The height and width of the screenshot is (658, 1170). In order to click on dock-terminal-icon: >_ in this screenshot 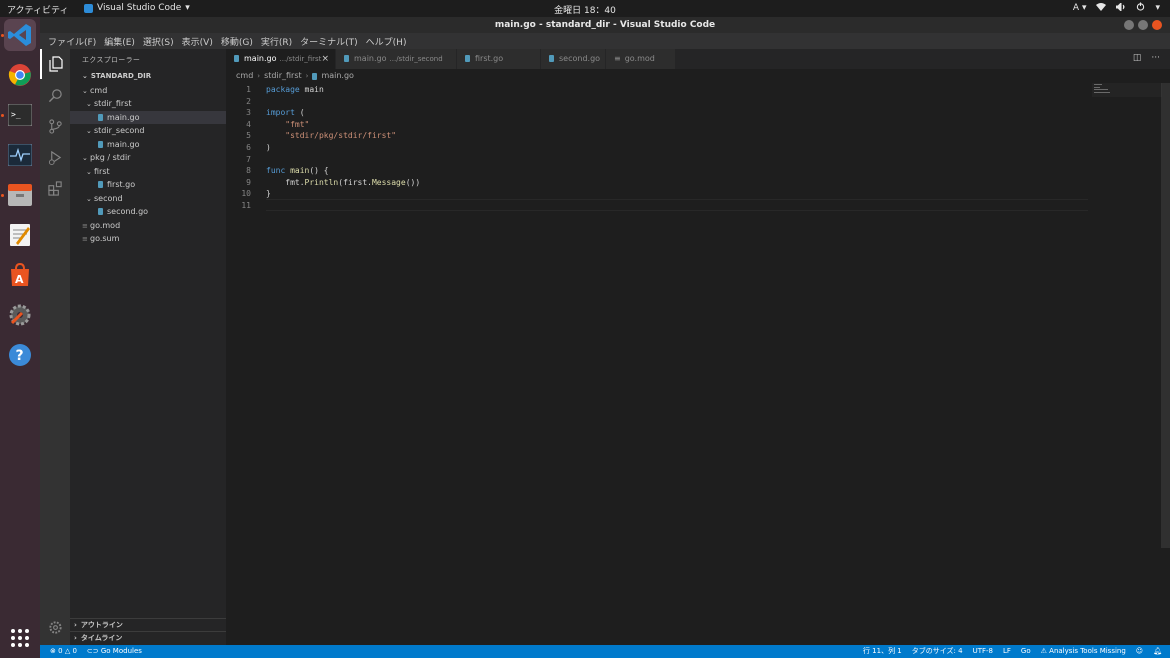, I will do `click(20, 115)`.